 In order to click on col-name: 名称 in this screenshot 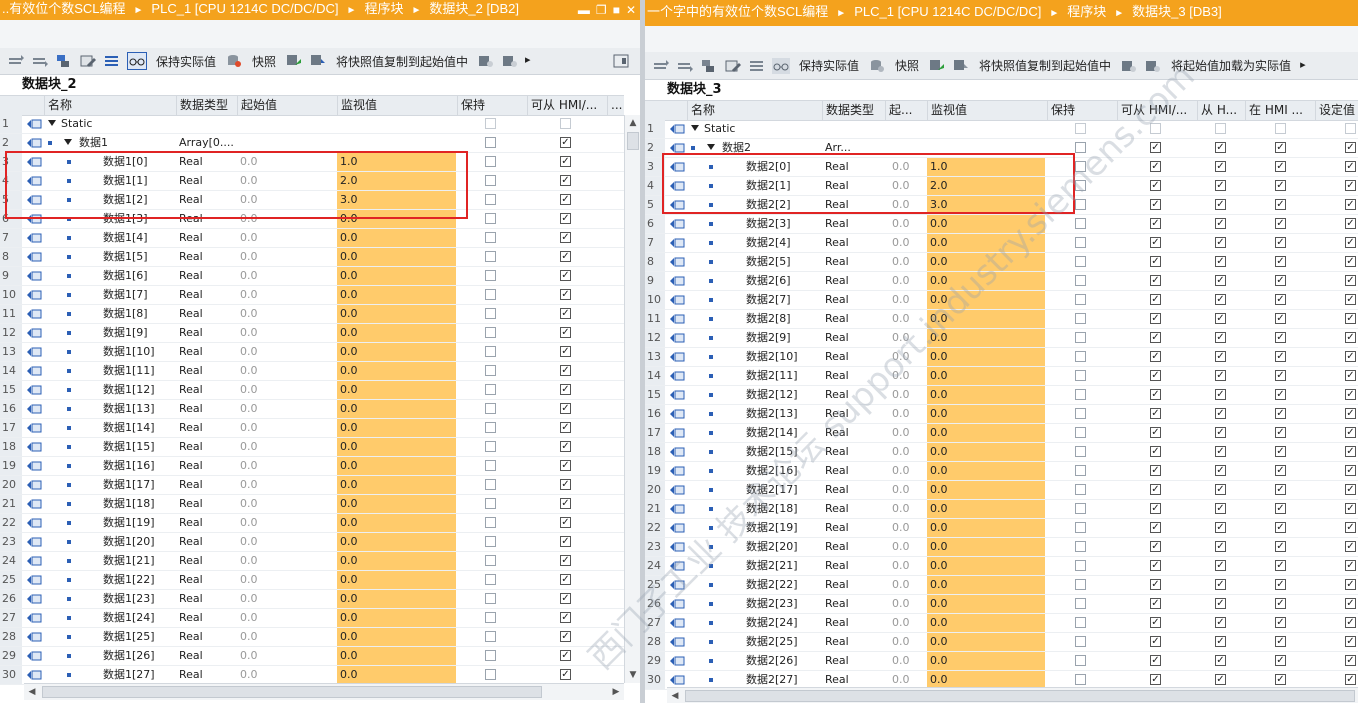, I will do `click(754, 110)`.